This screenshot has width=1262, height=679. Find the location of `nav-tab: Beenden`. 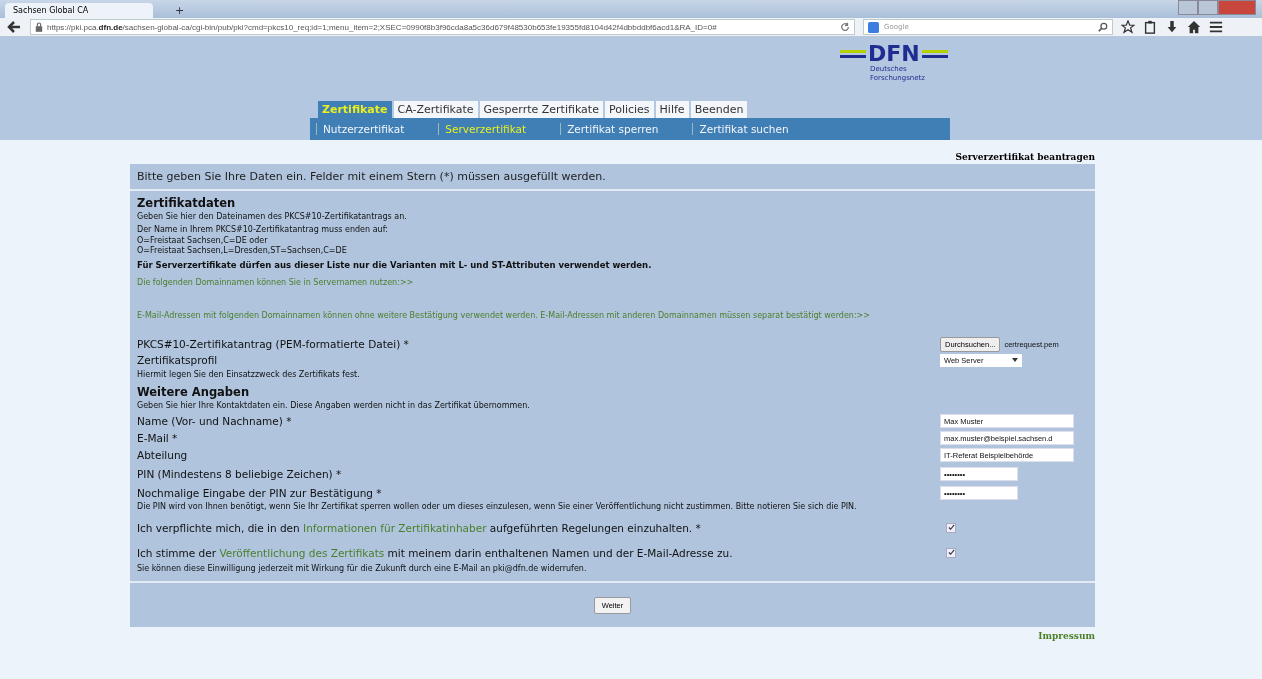

nav-tab: Beenden is located at coordinates (719, 109).